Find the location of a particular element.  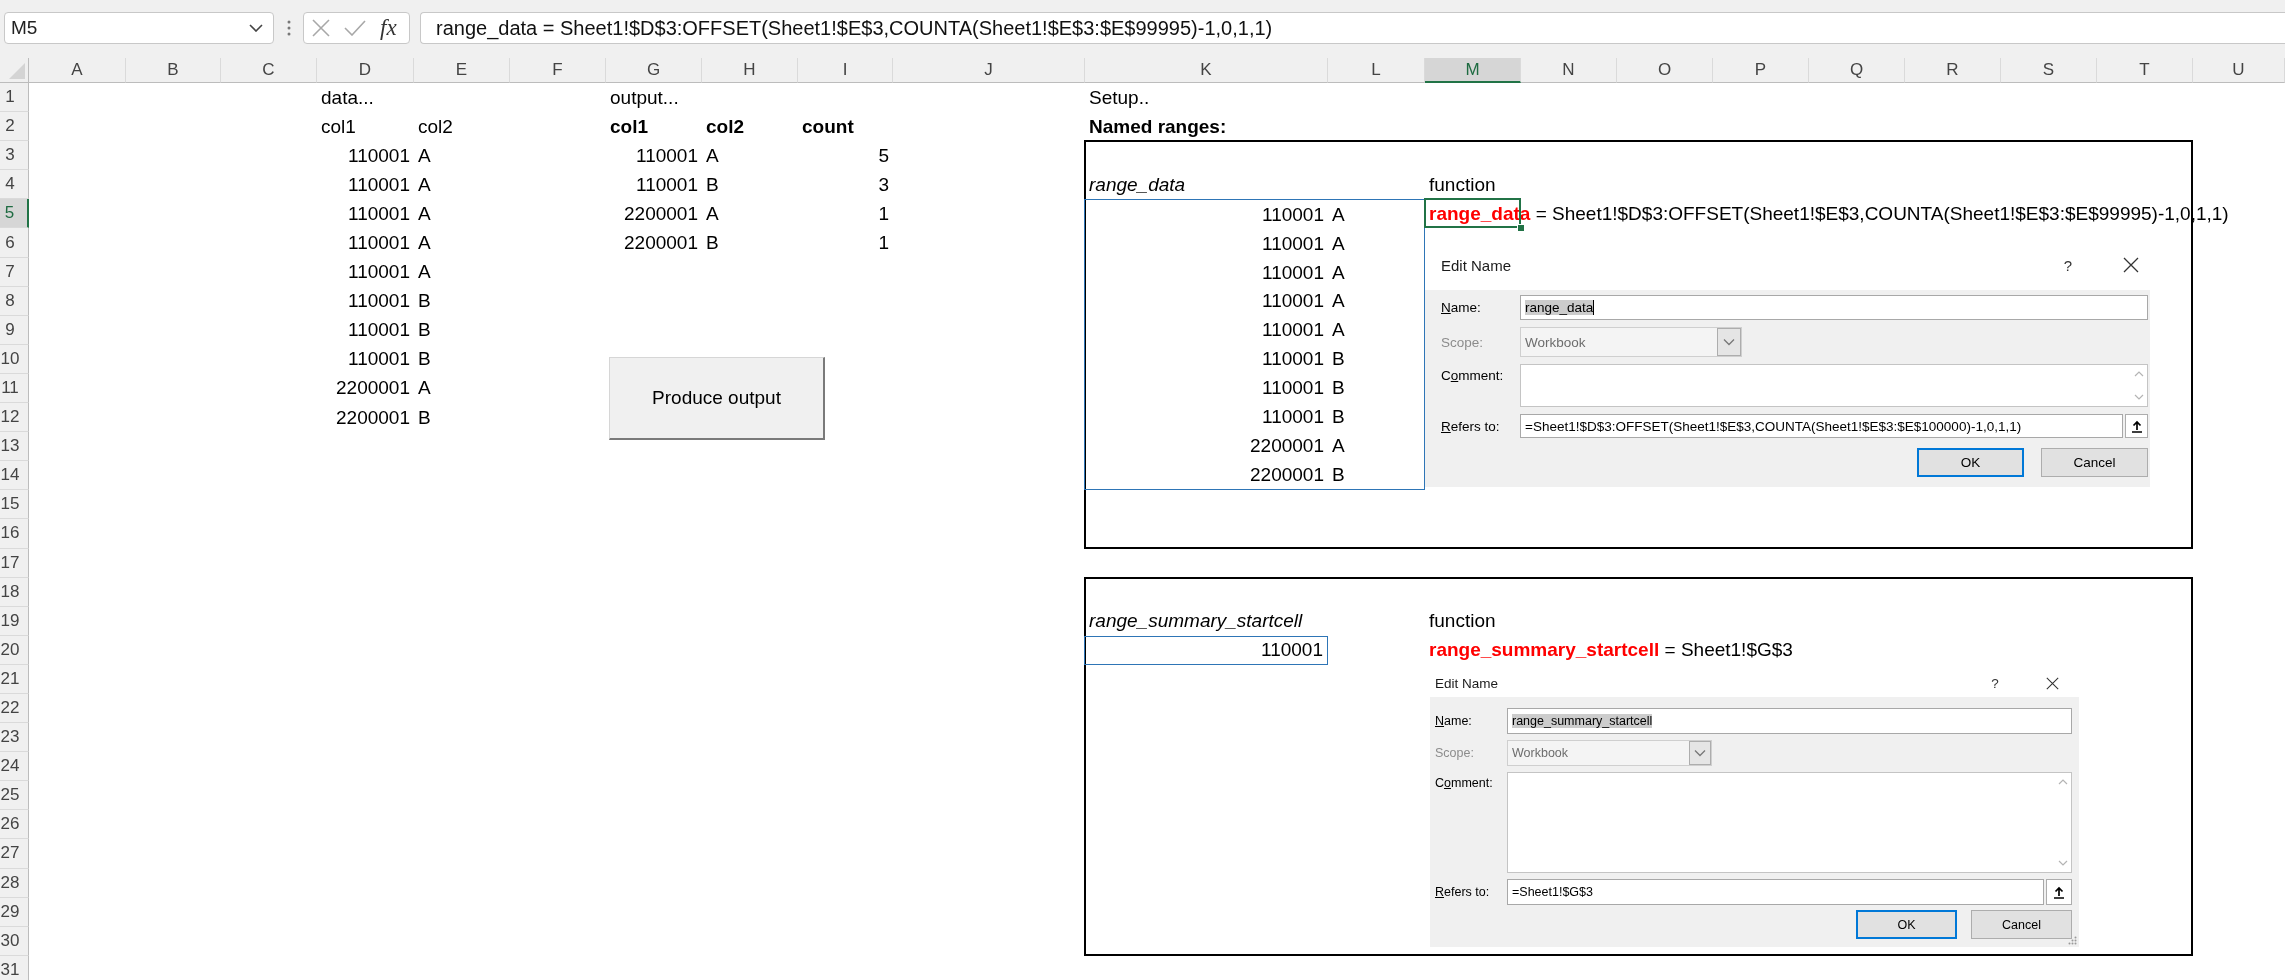

column-header: R is located at coordinates (1953, 70).